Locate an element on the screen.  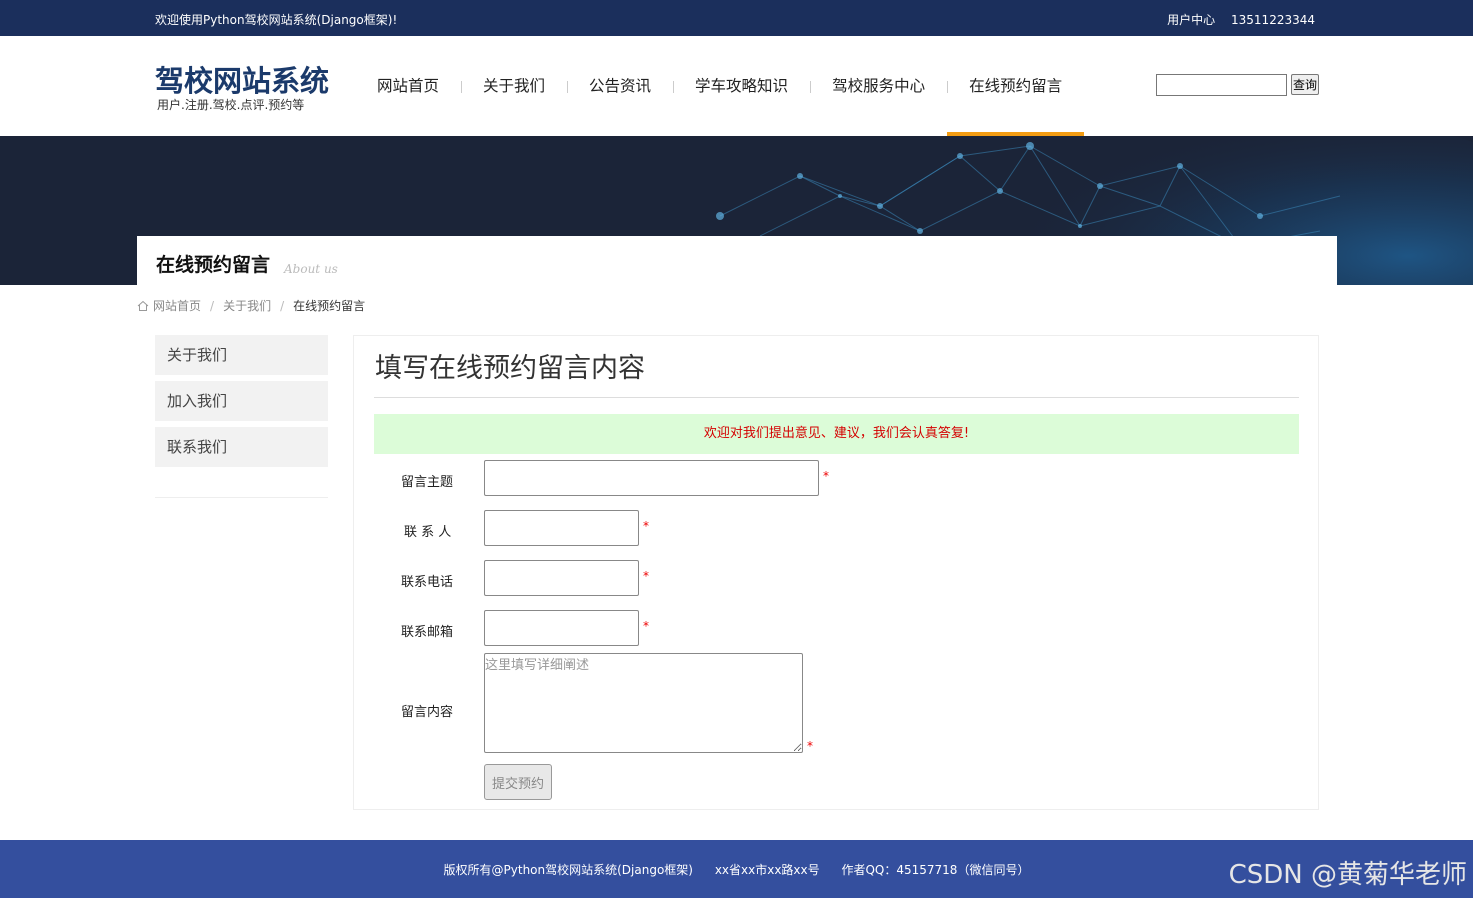
site-logo-subtitle: 用户.注册.驾校.点评.预约等 is located at coordinates (231, 105).